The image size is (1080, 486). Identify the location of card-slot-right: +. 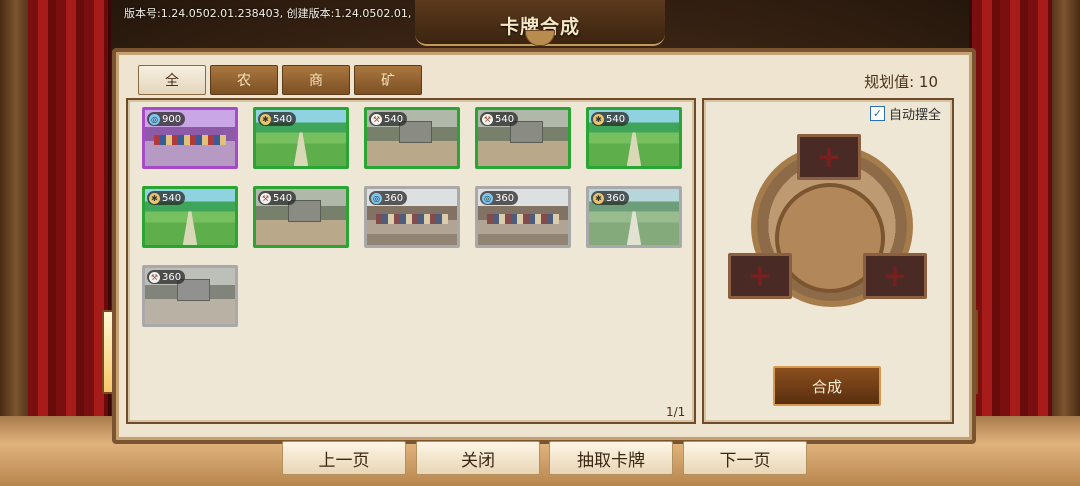
(895, 276).